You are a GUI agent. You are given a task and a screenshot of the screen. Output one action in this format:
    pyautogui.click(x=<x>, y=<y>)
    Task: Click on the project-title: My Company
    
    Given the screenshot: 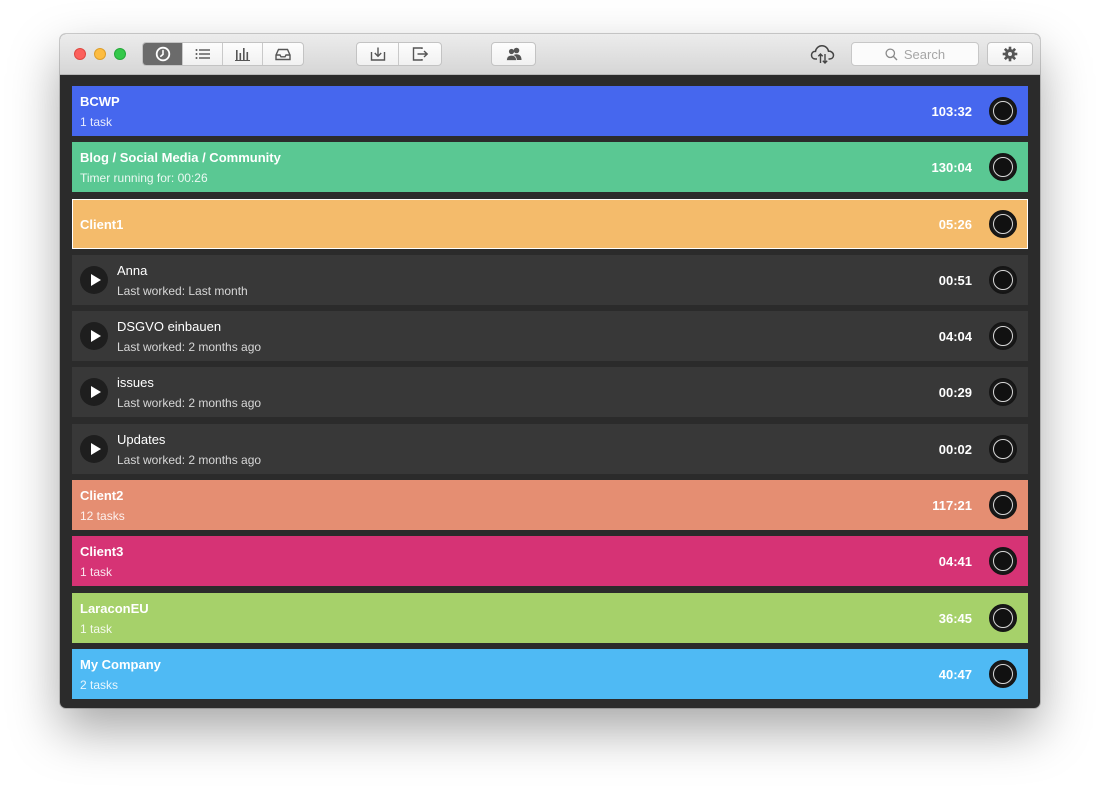 What is the action you would take?
    pyautogui.click(x=120, y=664)
    